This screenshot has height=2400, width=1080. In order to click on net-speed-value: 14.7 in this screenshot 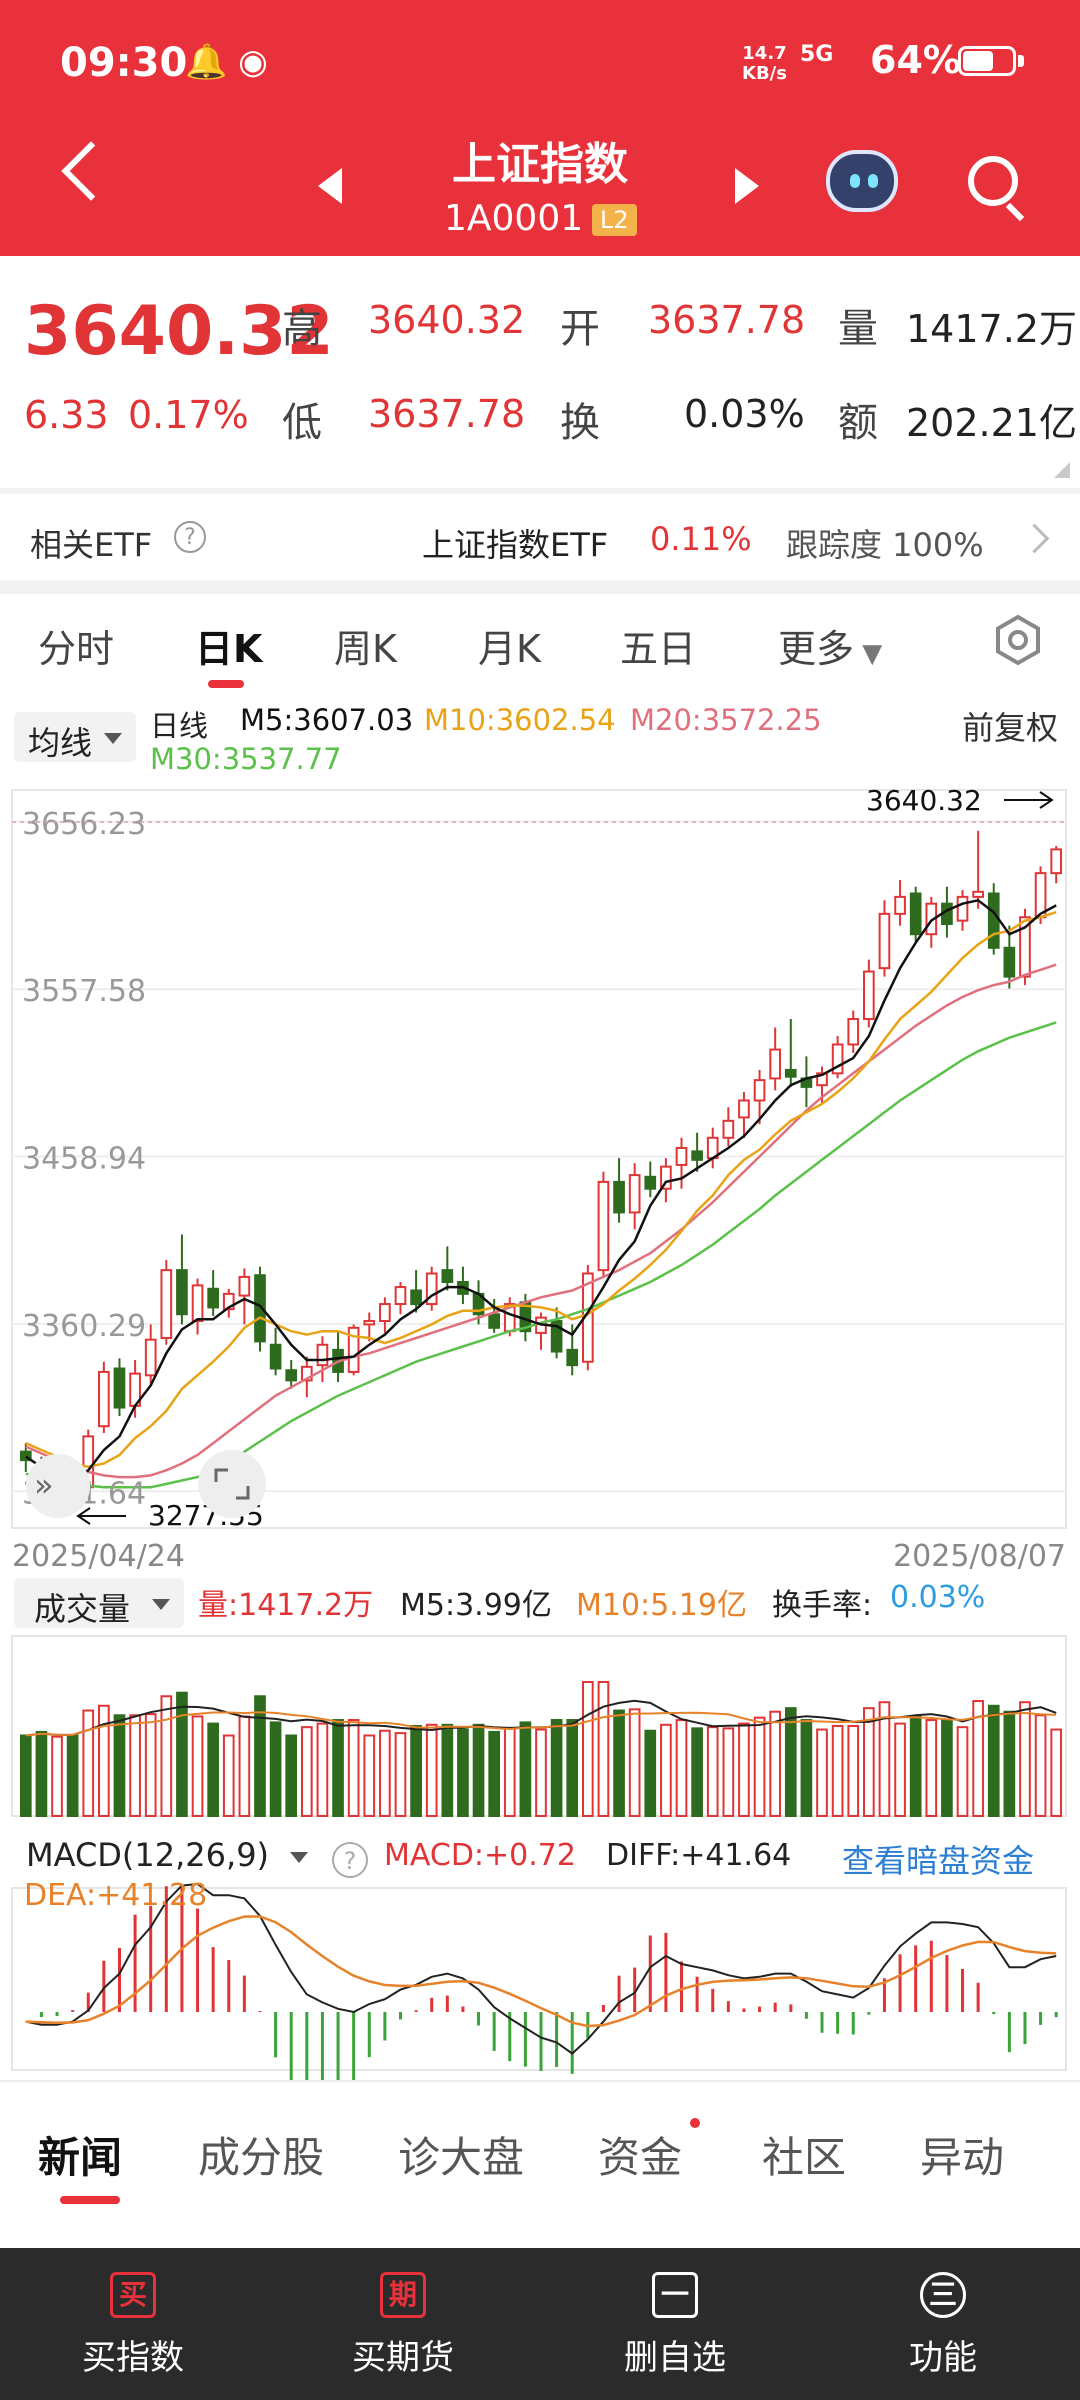, I will do `click(764, 53)`.